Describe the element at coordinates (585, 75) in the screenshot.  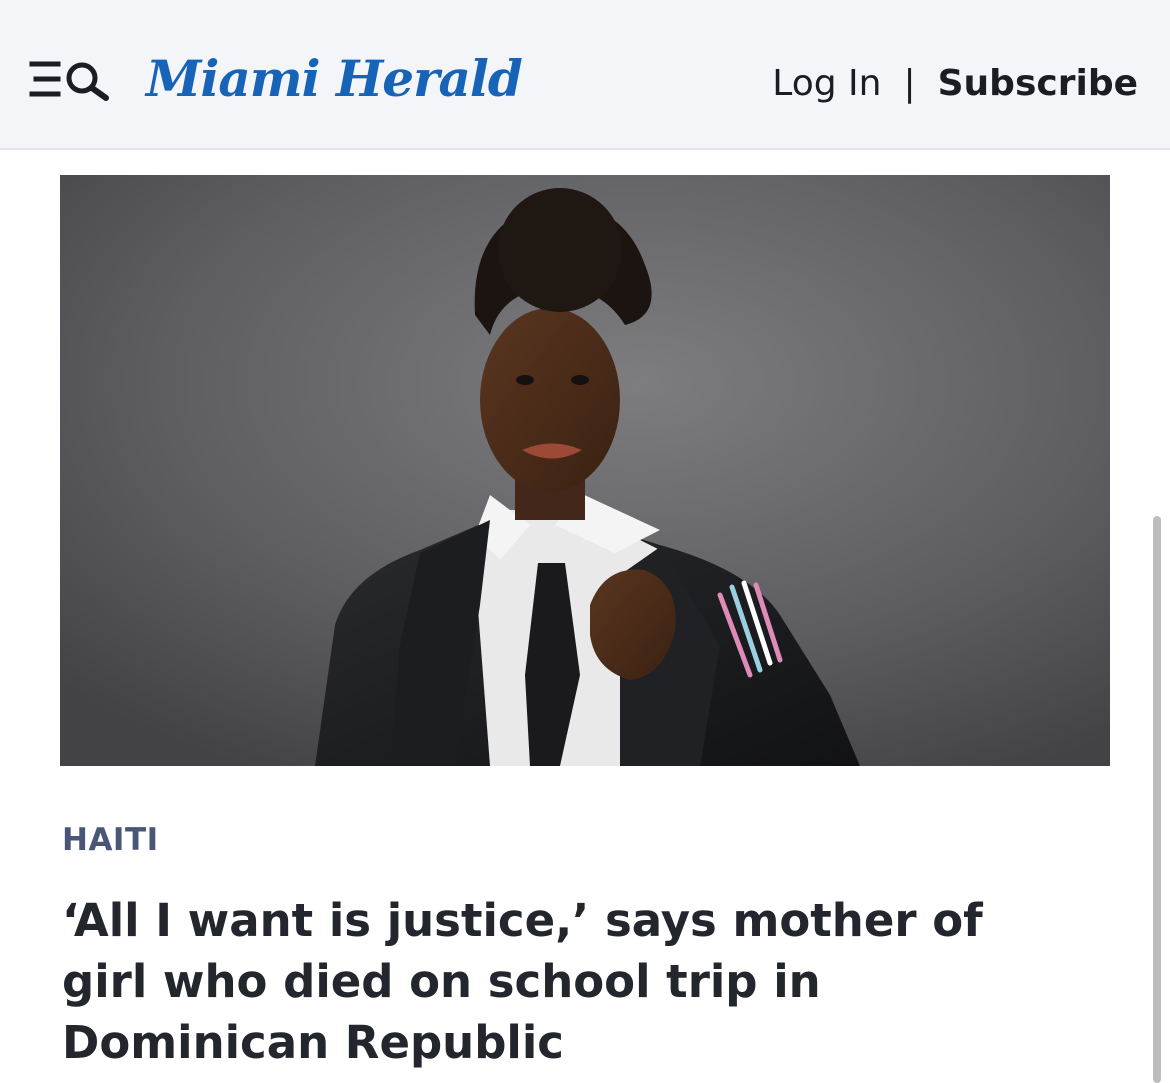
I see `site-header: Miami Herald Log In | Subscribe` at that location.